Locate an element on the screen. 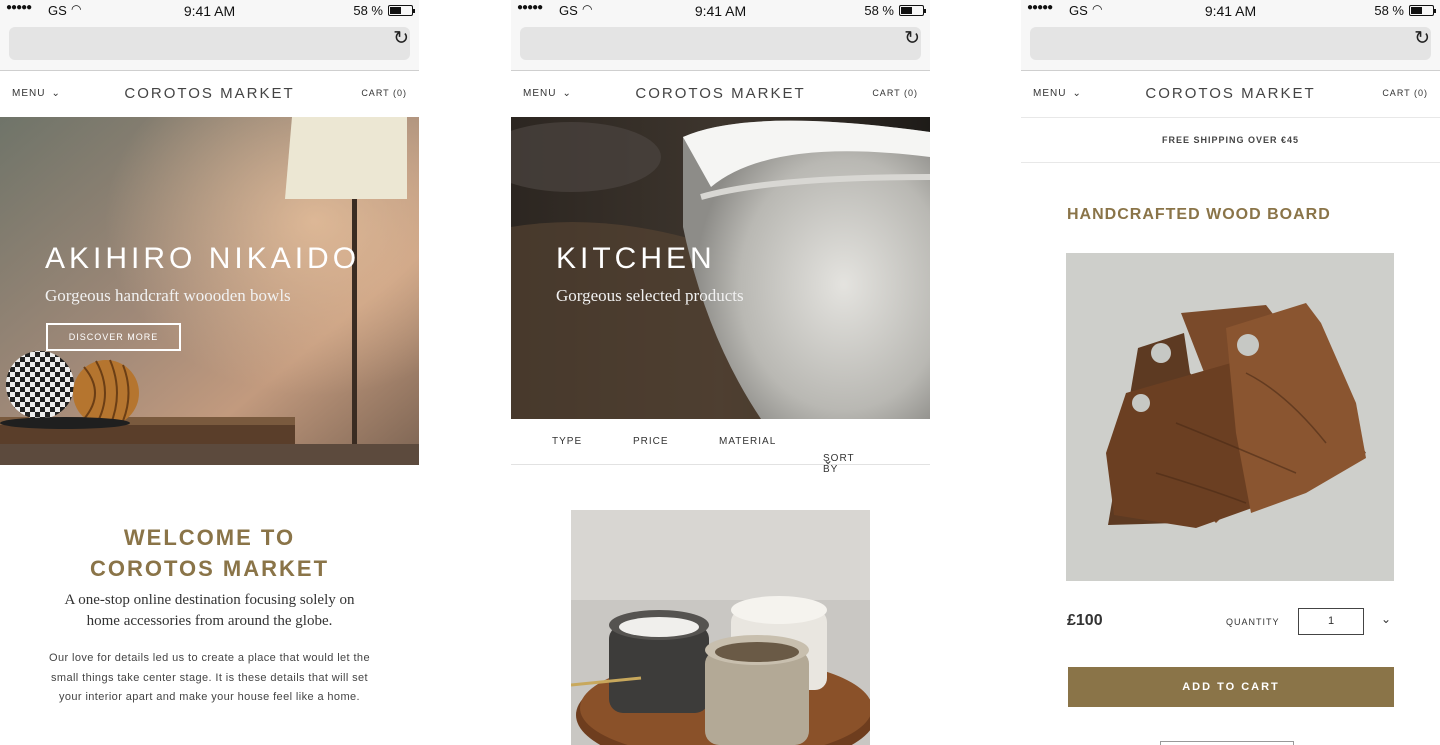 The image size is (1440, 745). hero-title: KITCHEN is located at coordinates (636, 258).